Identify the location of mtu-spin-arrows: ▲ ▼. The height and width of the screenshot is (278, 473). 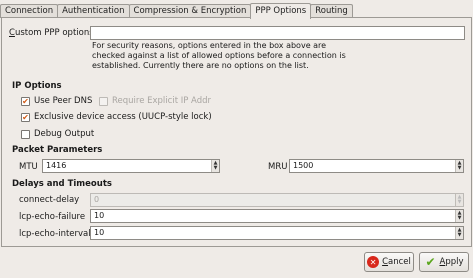
(215, 166).